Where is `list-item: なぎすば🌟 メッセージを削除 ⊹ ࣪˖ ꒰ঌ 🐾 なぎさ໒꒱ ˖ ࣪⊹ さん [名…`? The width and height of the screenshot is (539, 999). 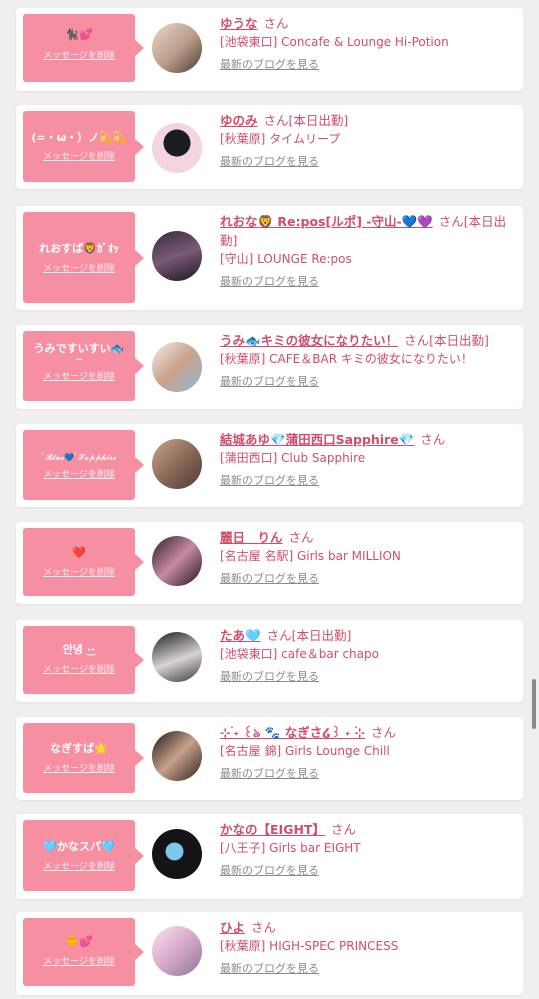
list-item: なぎすば🌟 メッセージを削除 ⊹ ࣪˖ ꒰ঌ 🐾 なぎさ໒꒱ ˖ ࣪⊹ さん [名… is located at coordinates (269, 758).